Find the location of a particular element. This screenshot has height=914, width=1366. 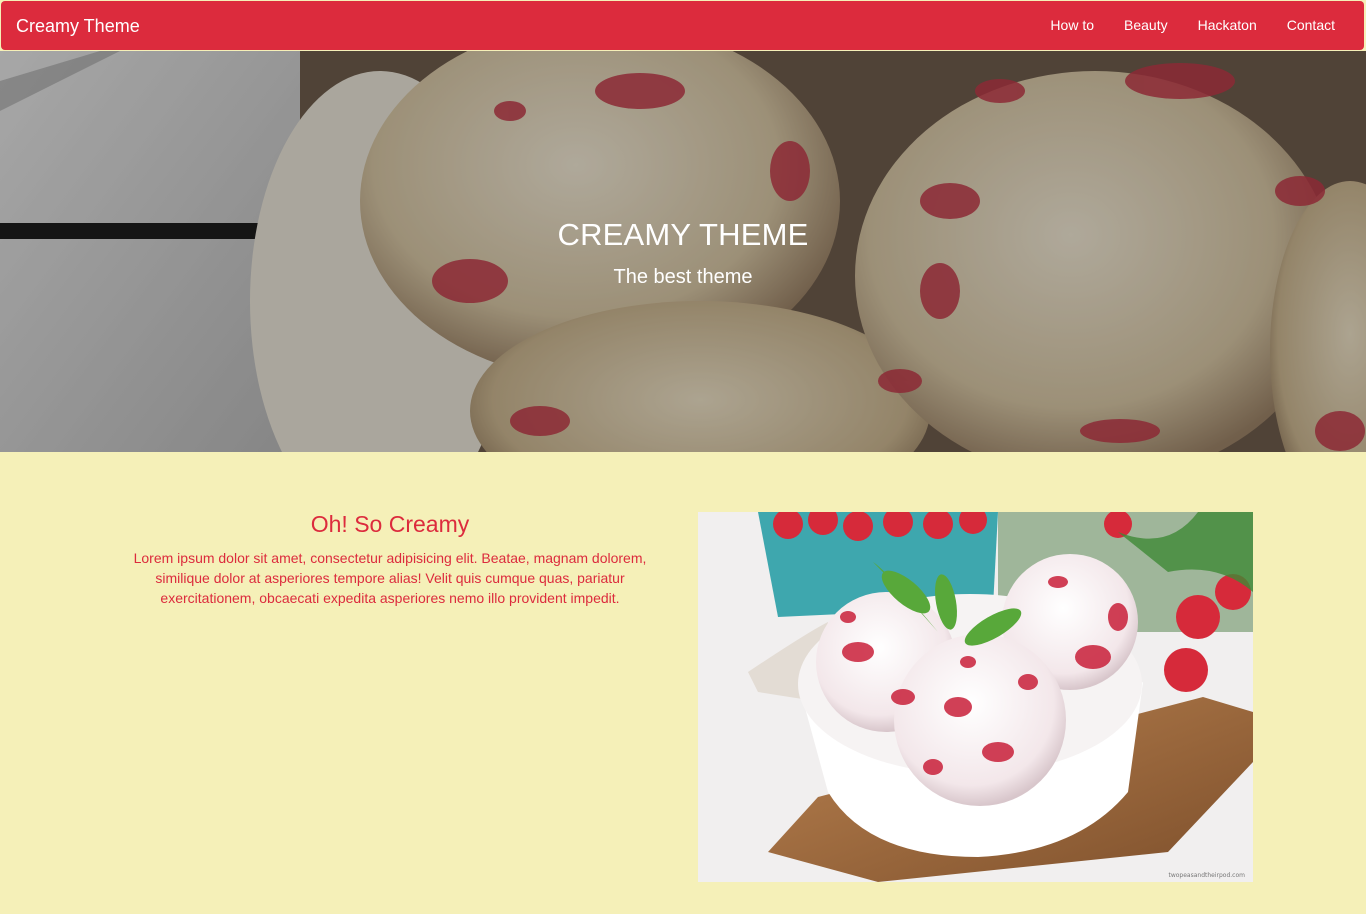

nav-link-beauty: Beauty is located at coordinates (1146, 25).